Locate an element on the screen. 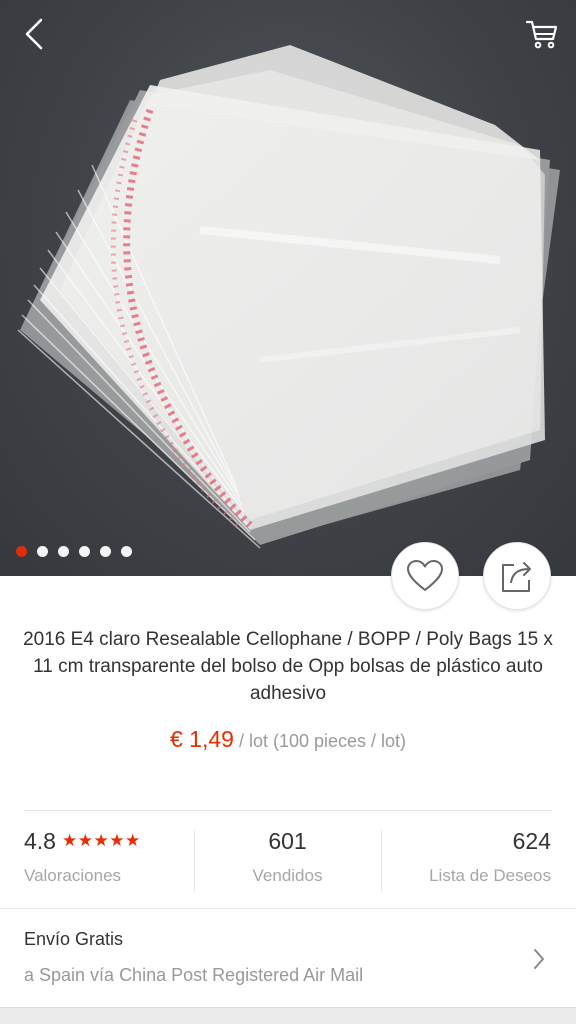 The width and height of the screenshot is (576, 1024). heart-icon is located at coordinates (425, 575).